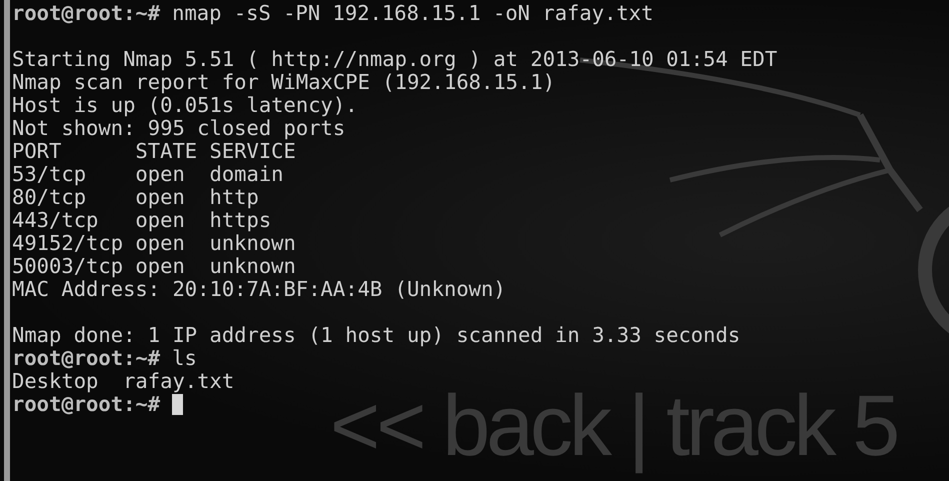 The width and height of the screenshot is (949, 481). Describe the element at coordinates (185, 105) in the screenshot. I see `output-line: Host is up (0.051s latency).` at that location.